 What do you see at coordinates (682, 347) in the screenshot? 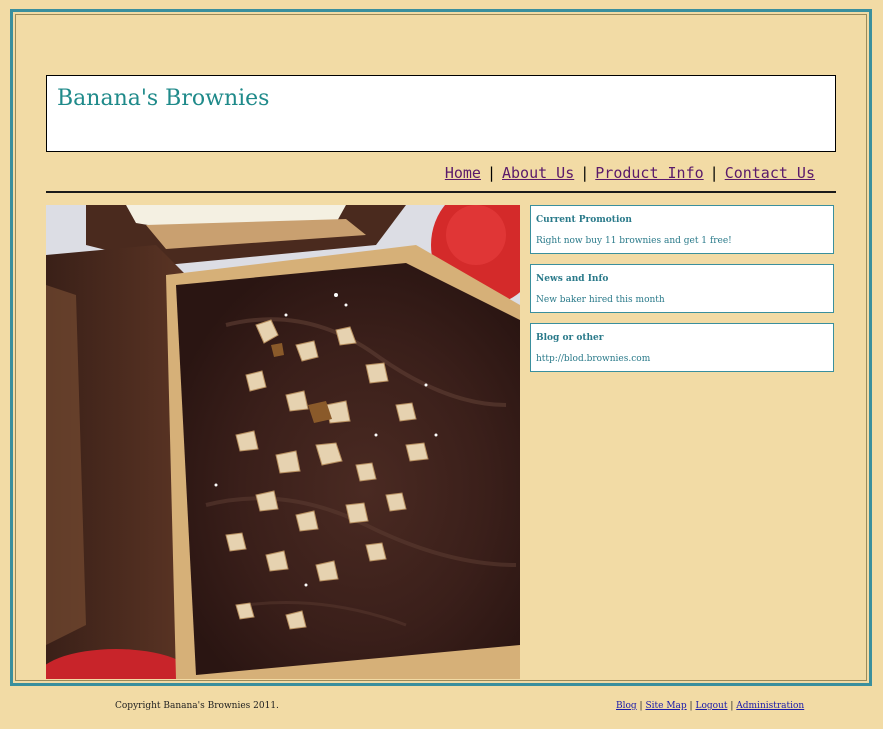
I see `blog-box: Blog or other http://blod.brownies.com` at bounding box center [682, 347].